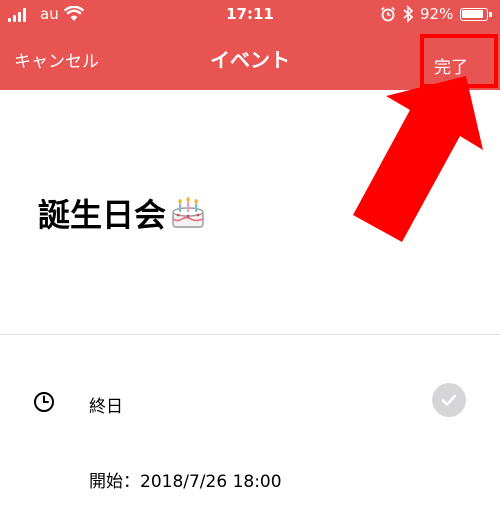 The width and height of the screenshot is (500, 520). Describe the element at coordinates (185, 479) in the screenshot. I see `start-datetime: 開始：2018/7/26 18:00` at that location.